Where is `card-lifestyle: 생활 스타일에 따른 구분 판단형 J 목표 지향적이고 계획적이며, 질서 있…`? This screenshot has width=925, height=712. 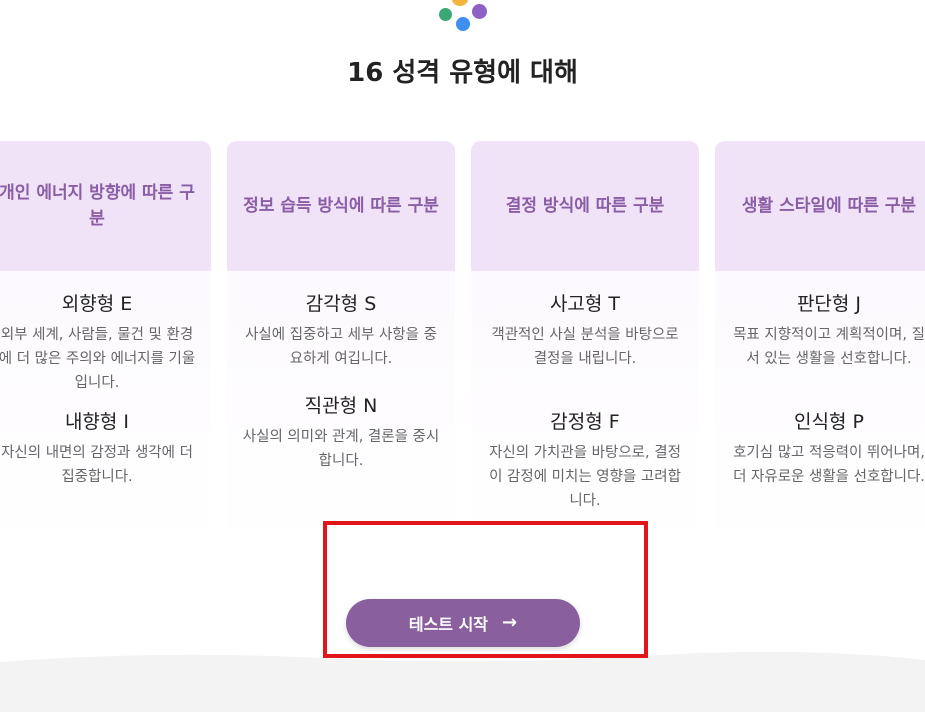 card-lifestyle: 생활 스타일에 따른 구분 판단형 J 목표 지향적이고 계획적이며, 질서 있… is located at coordinates (820, 346).